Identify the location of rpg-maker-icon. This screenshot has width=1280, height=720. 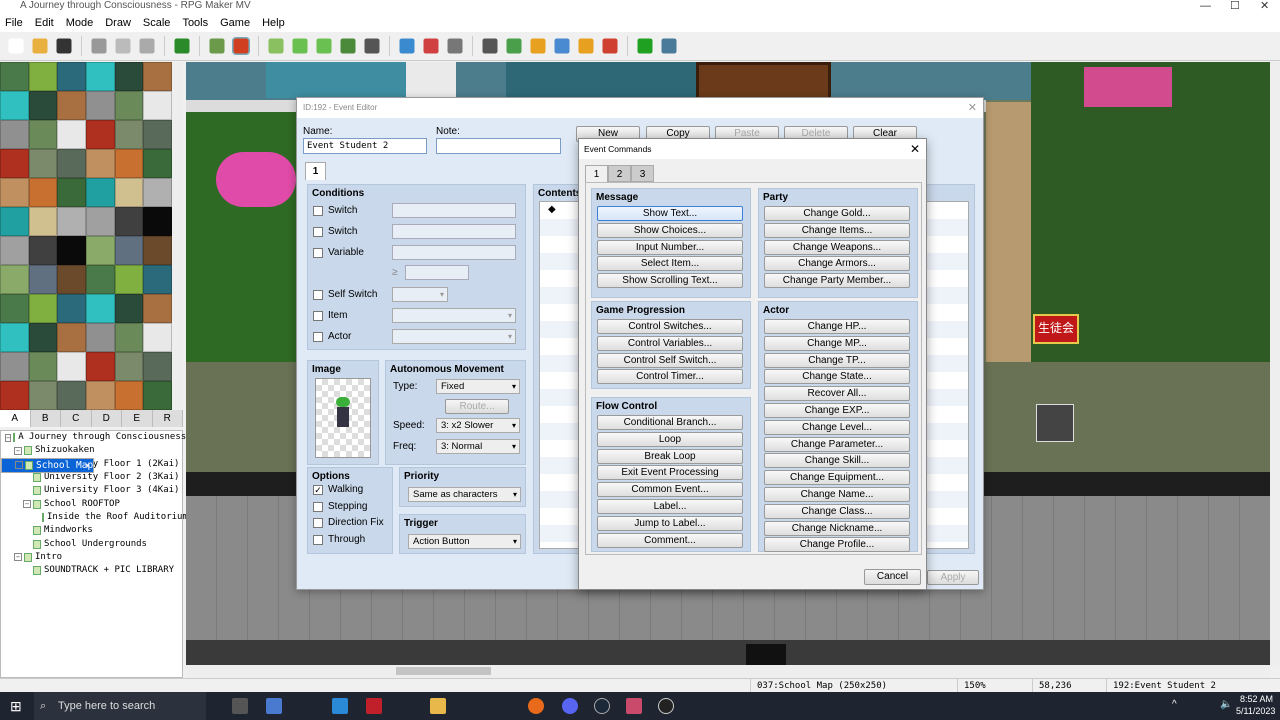
(634, 706).